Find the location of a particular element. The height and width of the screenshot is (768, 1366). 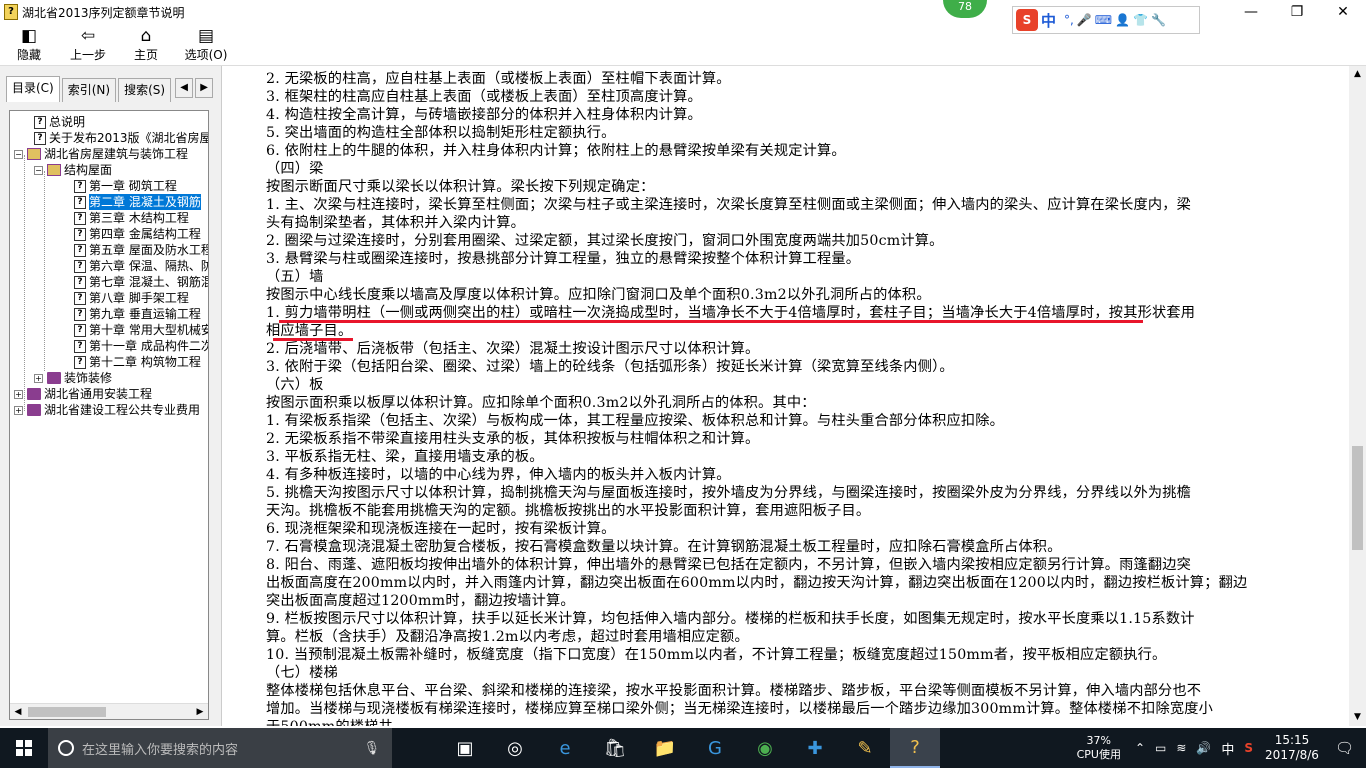

minimize-button: — is located at coordinates (1251, 12).